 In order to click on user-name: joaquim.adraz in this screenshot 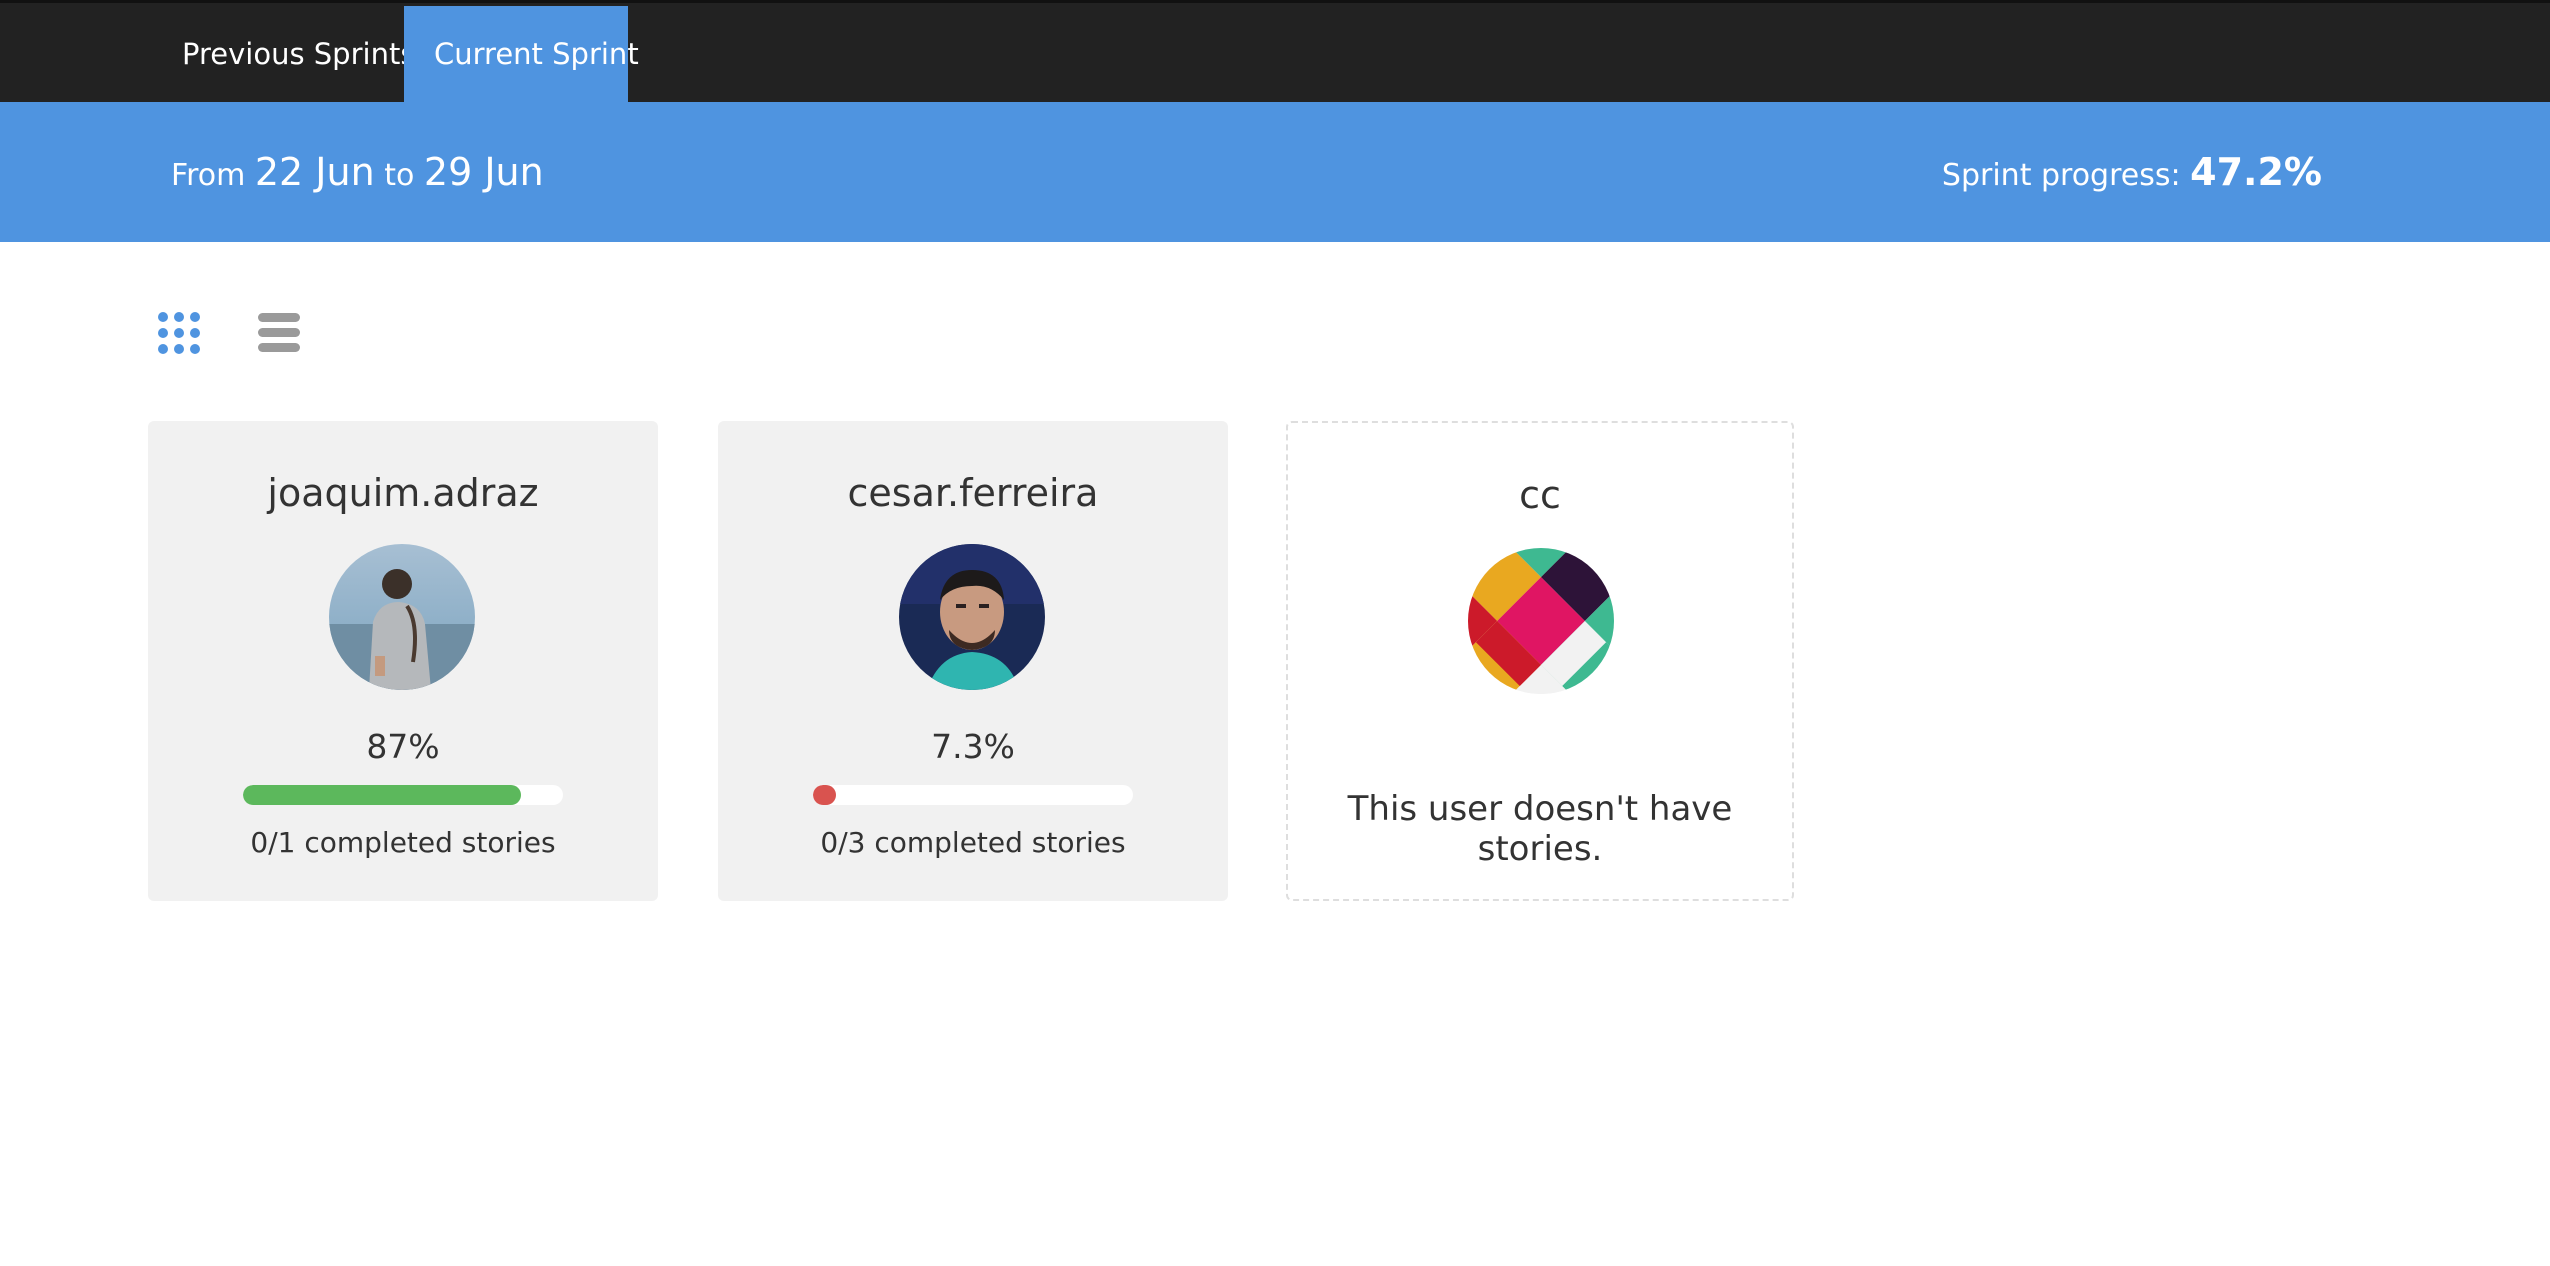, I will do `click(403, 493)`.